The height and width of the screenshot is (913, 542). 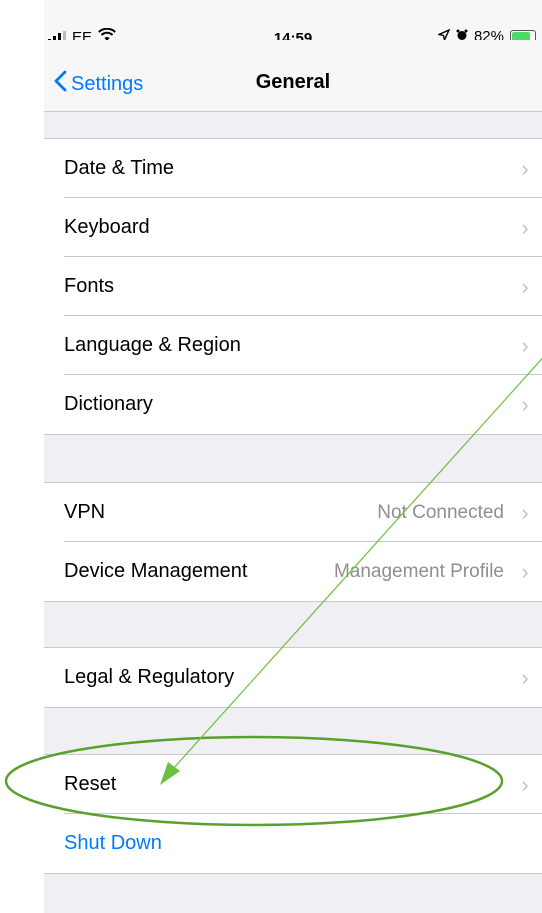 I want to click on row-device-management: Device Management Management Profile ›, so click(x=293, y=571).